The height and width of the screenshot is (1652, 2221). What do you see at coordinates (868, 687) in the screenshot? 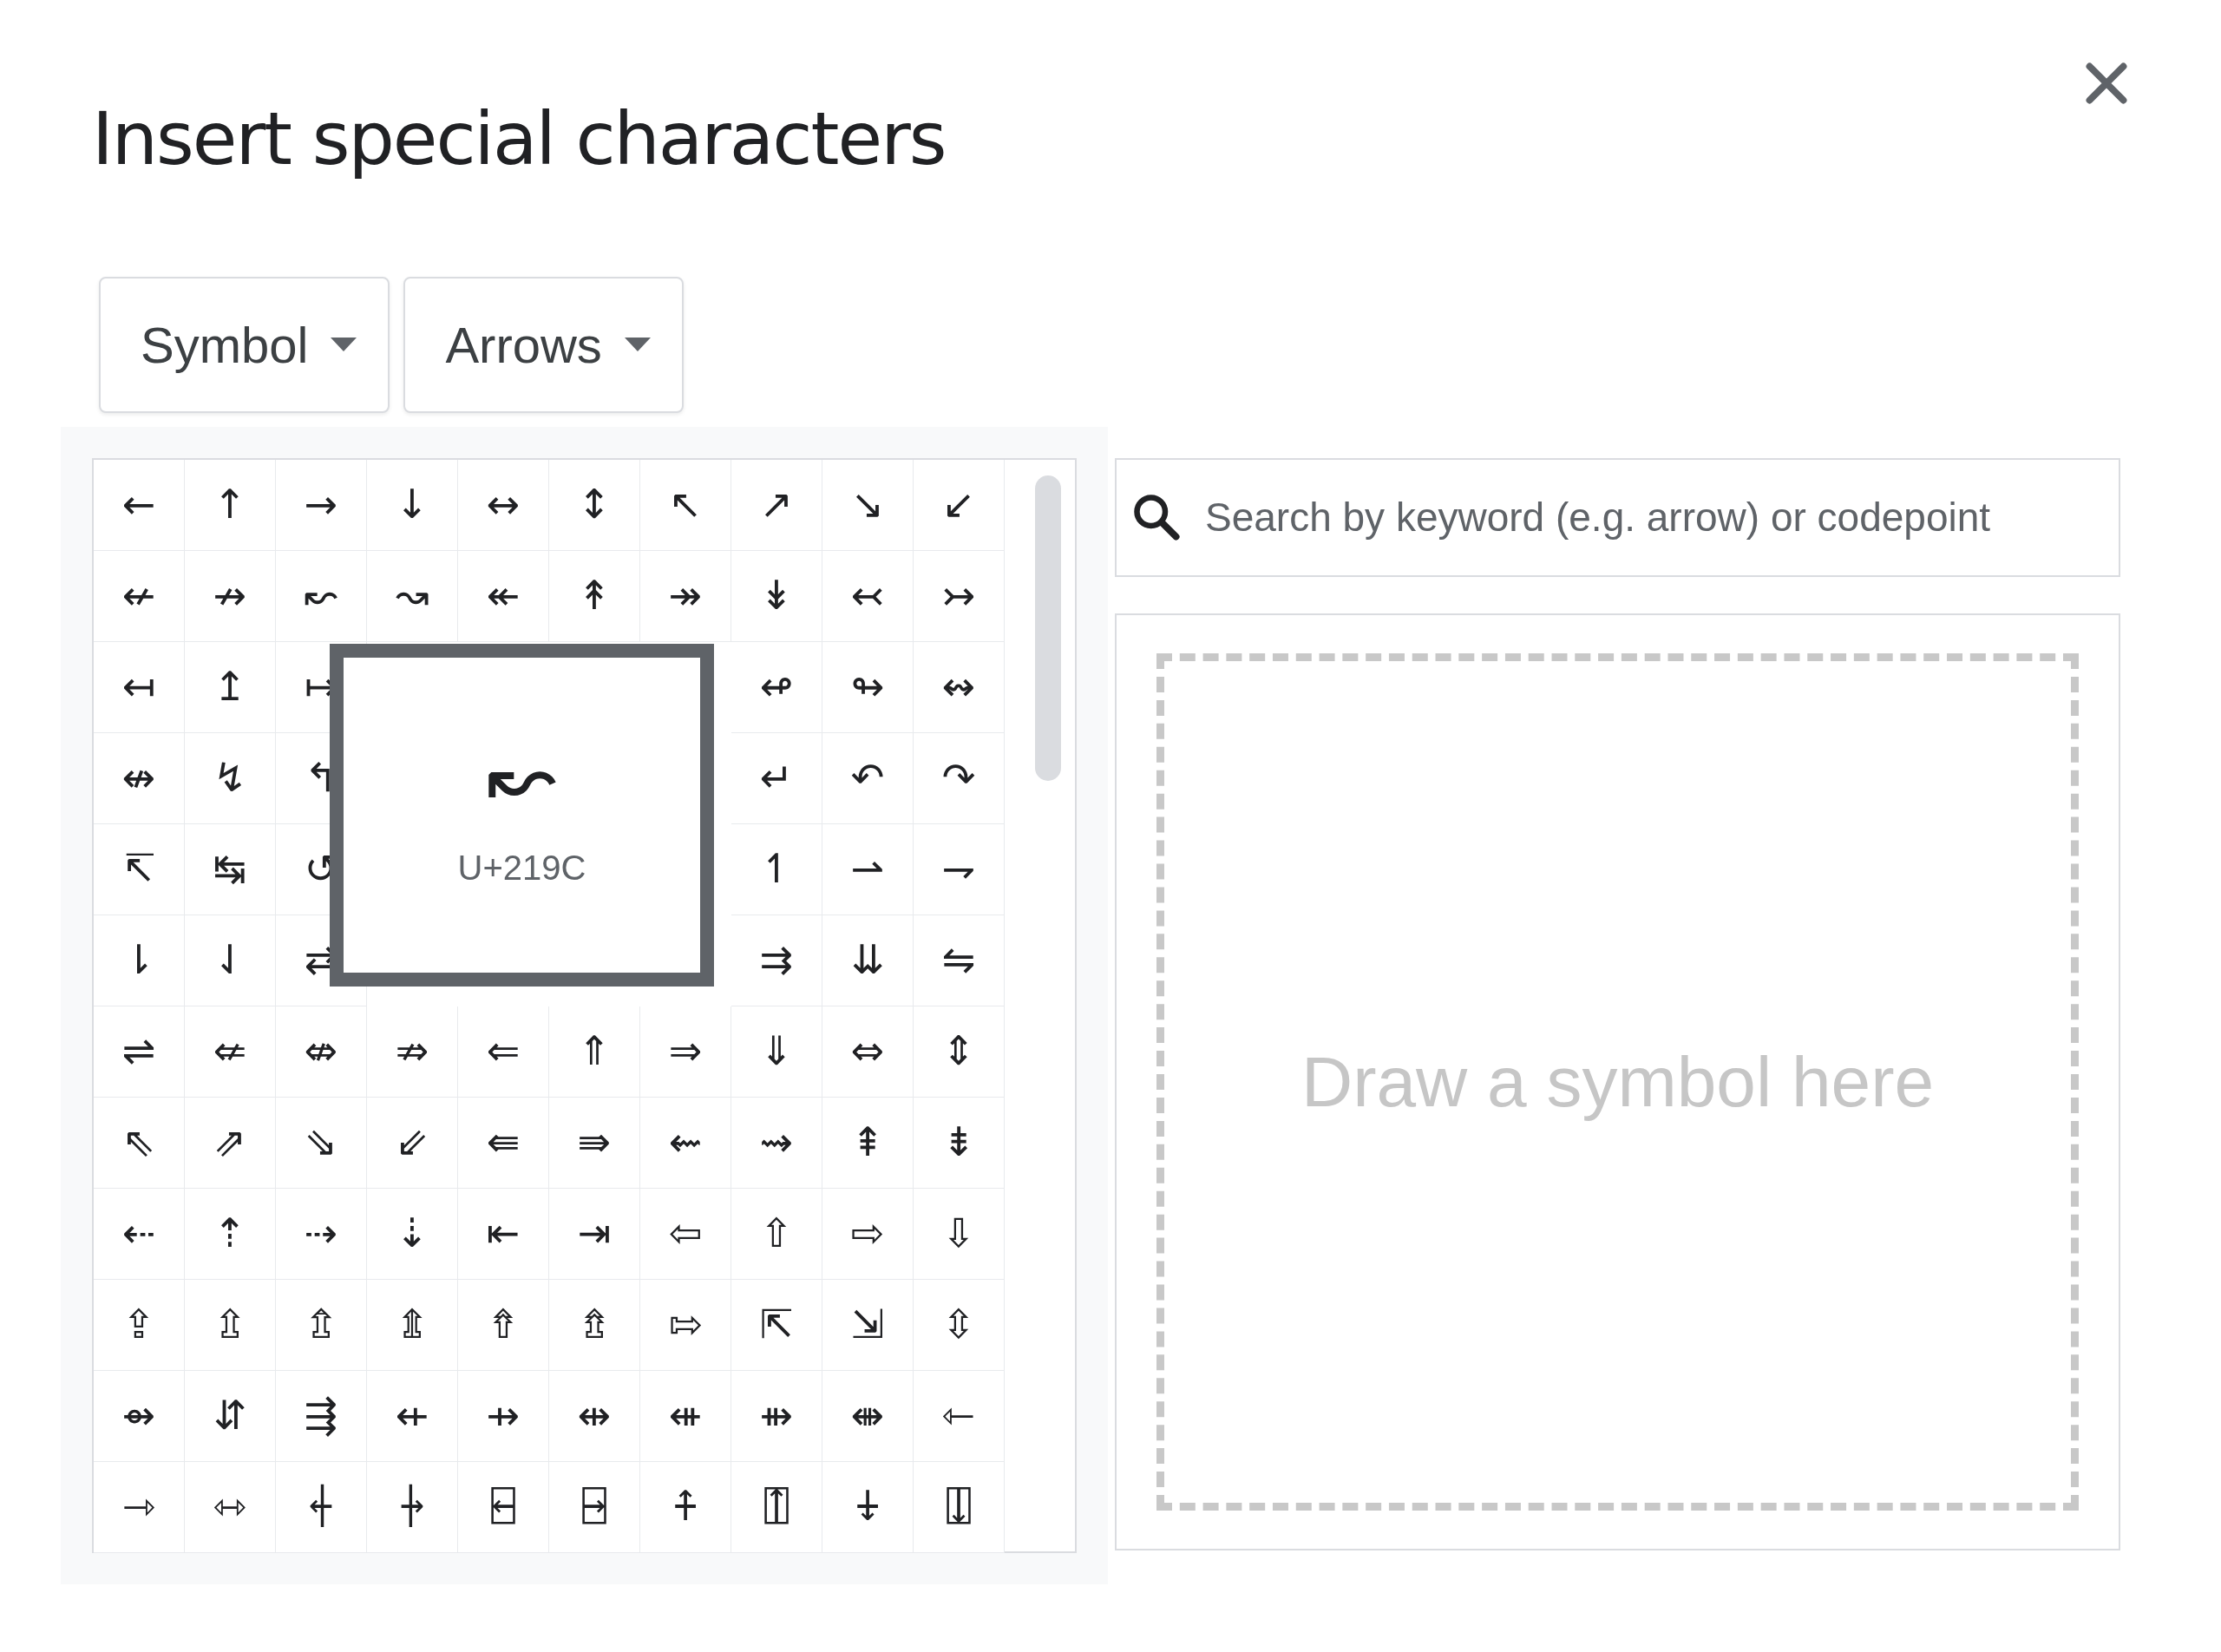
I see `character-cell: ↬` at bounding box center [868, 687].